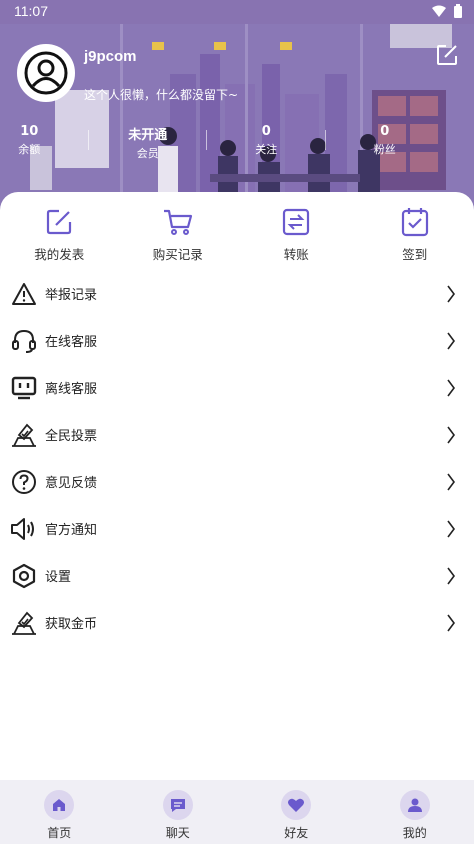 This screenshot has width=474, height=844. I want to click on quick-actions: 我的发表 购买记录 转账 签到, so click(237, 234).